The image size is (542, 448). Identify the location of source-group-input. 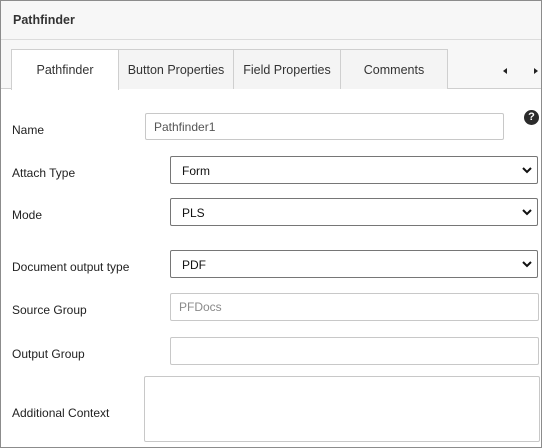
(354, 307).